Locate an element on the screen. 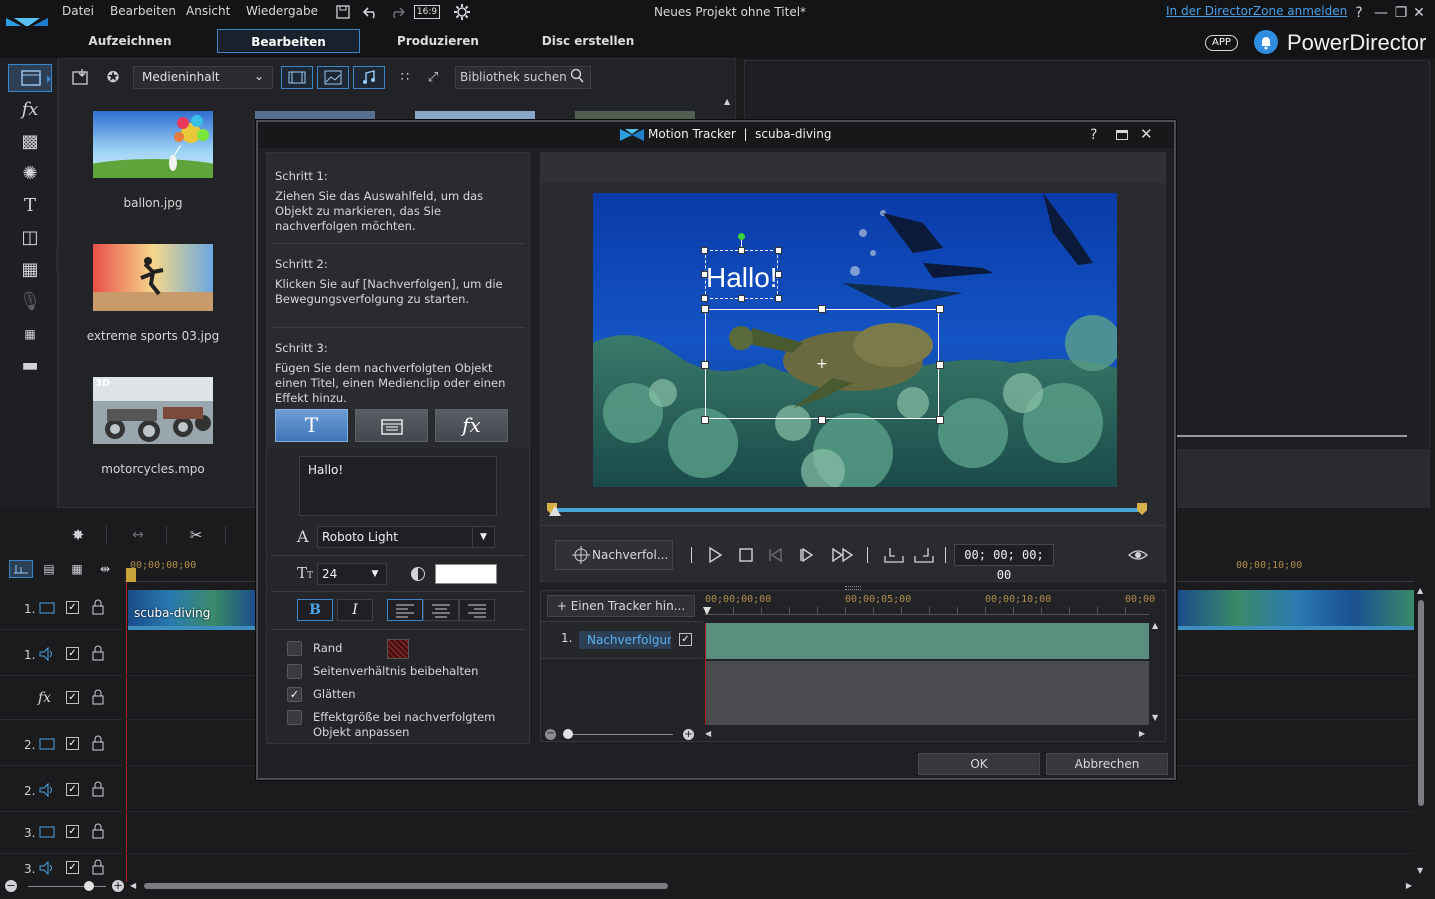  directorzone-login-link: In der DirectorZone anmelden is located at coordinates (1256, 11).